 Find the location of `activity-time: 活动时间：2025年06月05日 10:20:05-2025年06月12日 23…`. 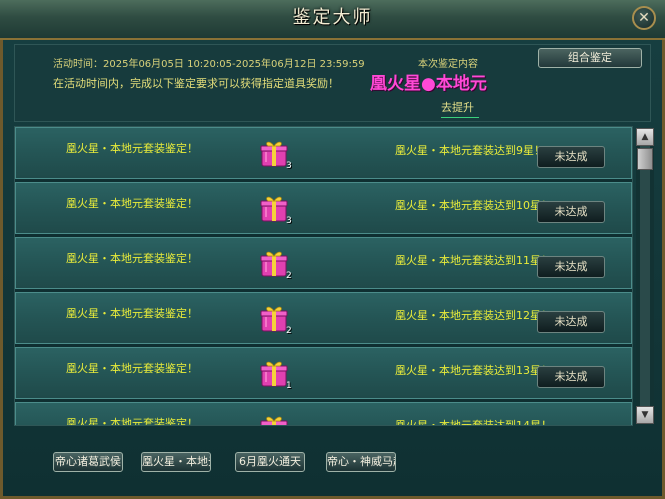

activity-time: 活动时间：2025年06月05日 10:20:05-2025年06月12日 23… is located at coordinates (209, 64).